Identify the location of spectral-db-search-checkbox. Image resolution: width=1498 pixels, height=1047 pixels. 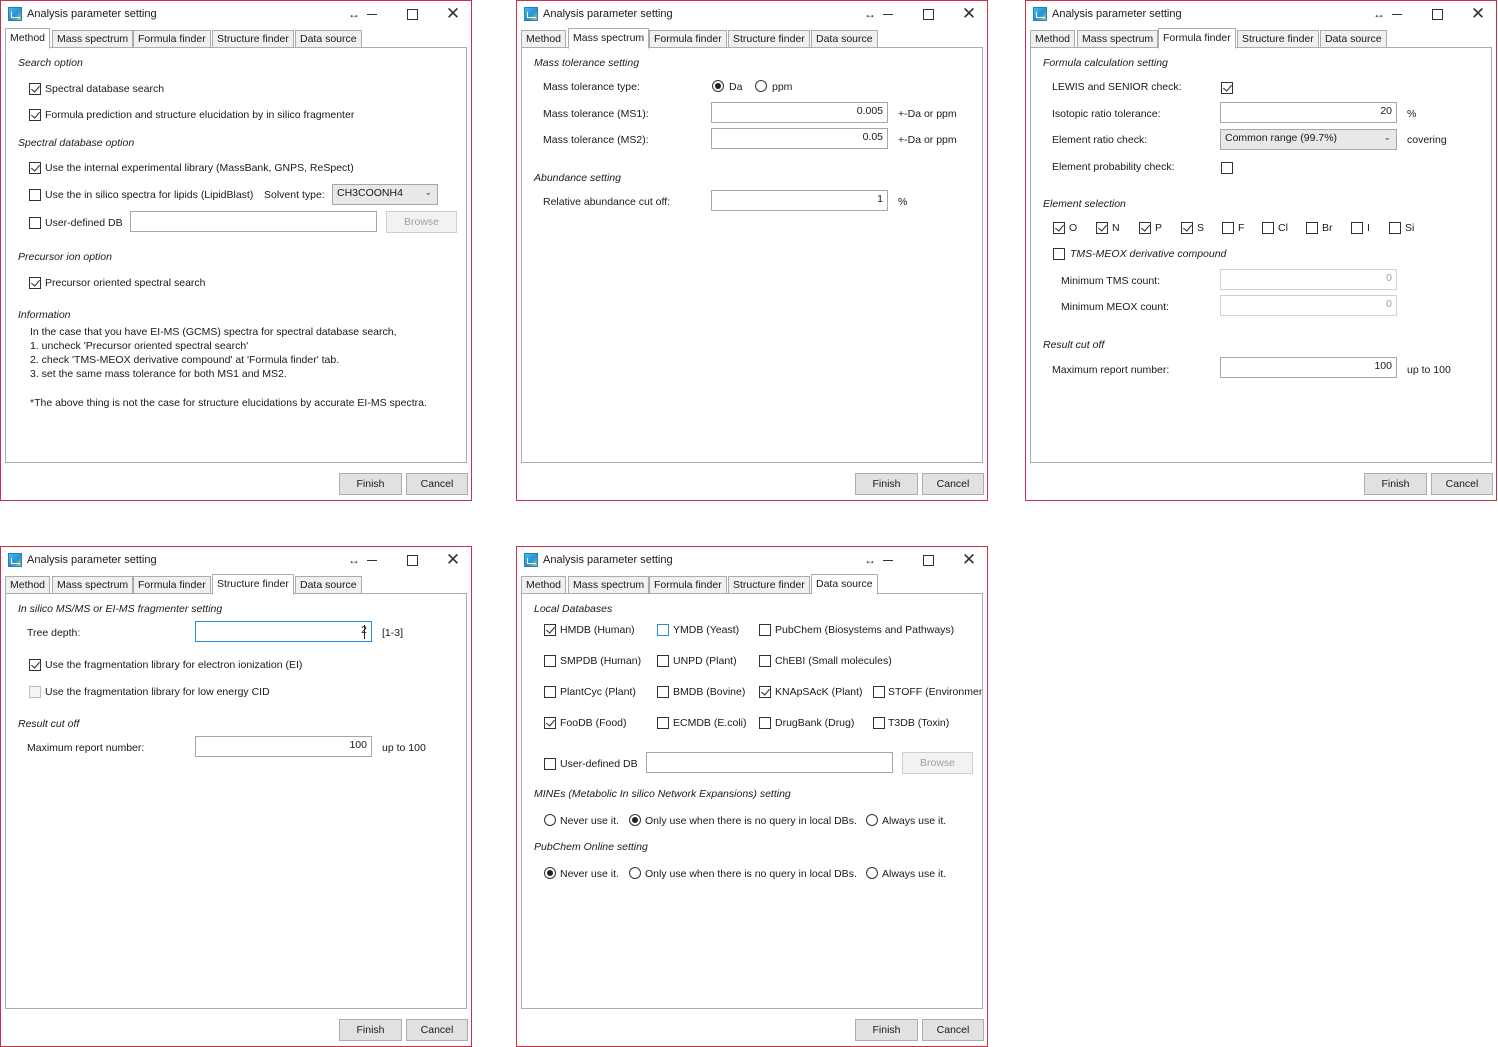
(35, 89).